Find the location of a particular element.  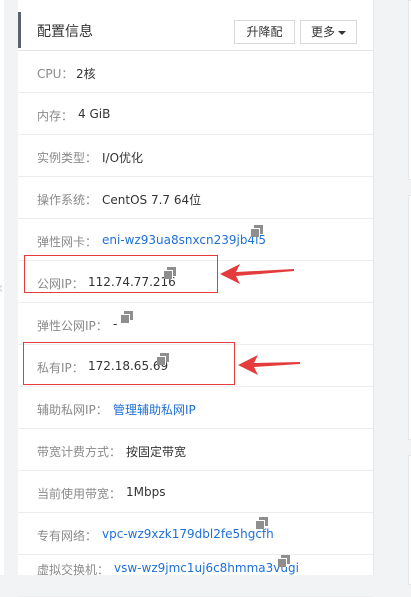

bandwidth-label: 当前使用带宽： is located at coordinates (79, 494).